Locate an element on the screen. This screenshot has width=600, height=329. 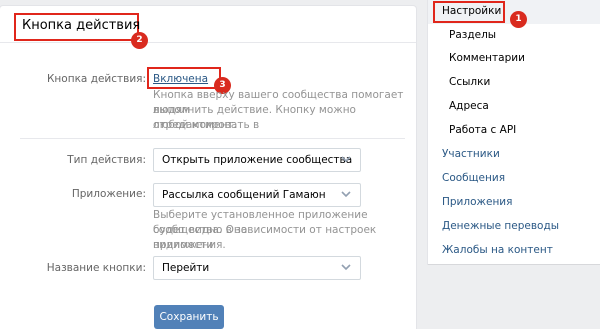
action-type-select: Открыть приложение сообщества is located at coordinates (257, 160).